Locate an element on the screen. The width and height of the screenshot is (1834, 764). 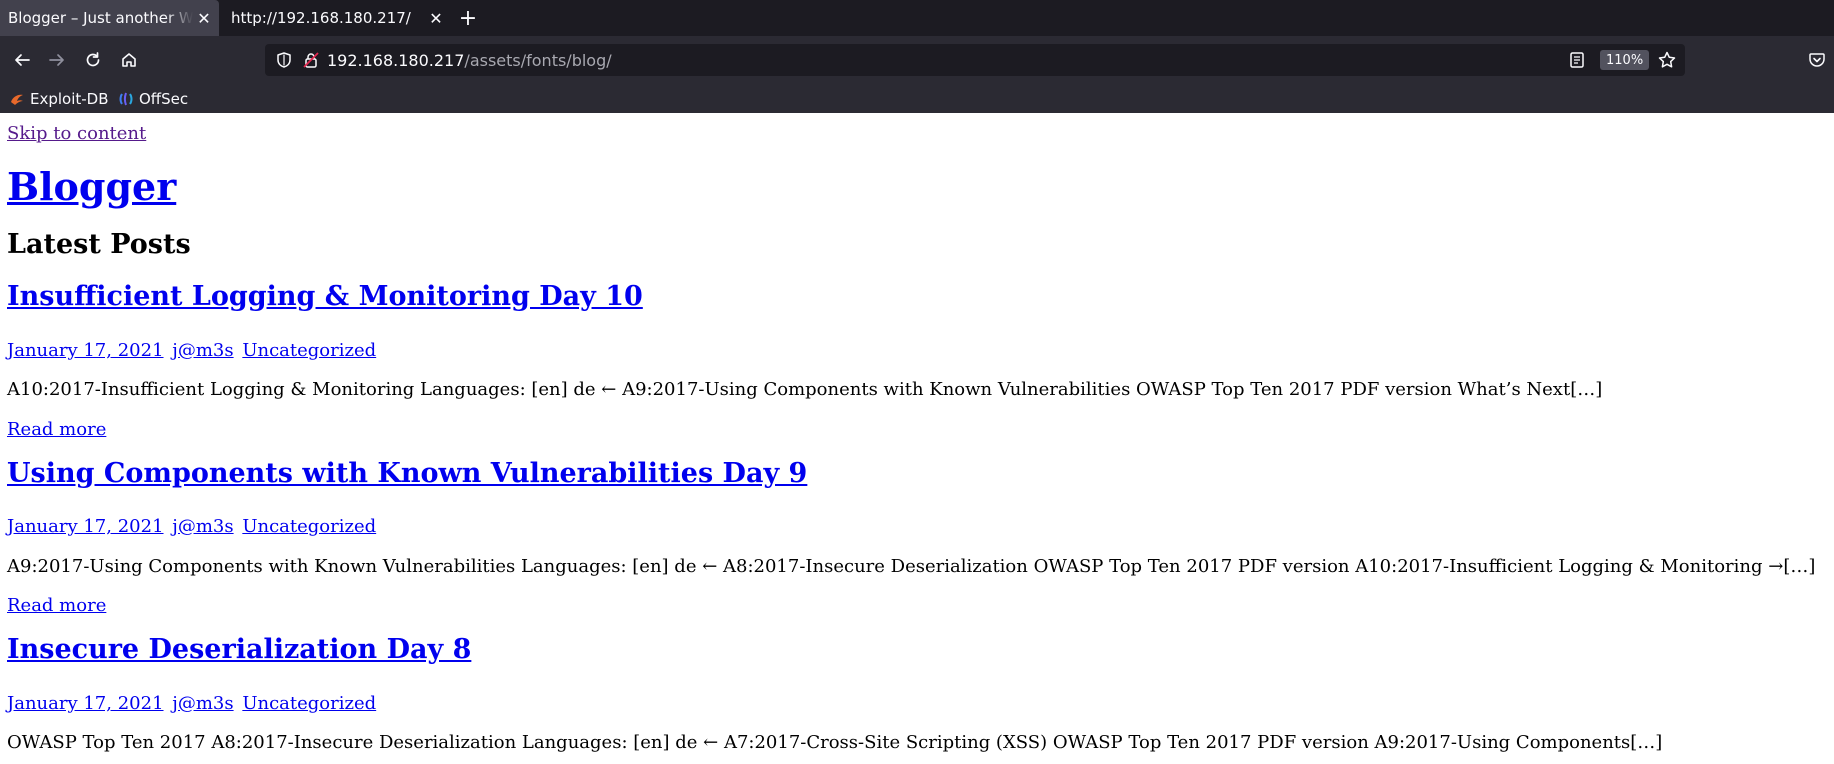
zoom-level-badge: 110% is located at coordinates (1625, 60).